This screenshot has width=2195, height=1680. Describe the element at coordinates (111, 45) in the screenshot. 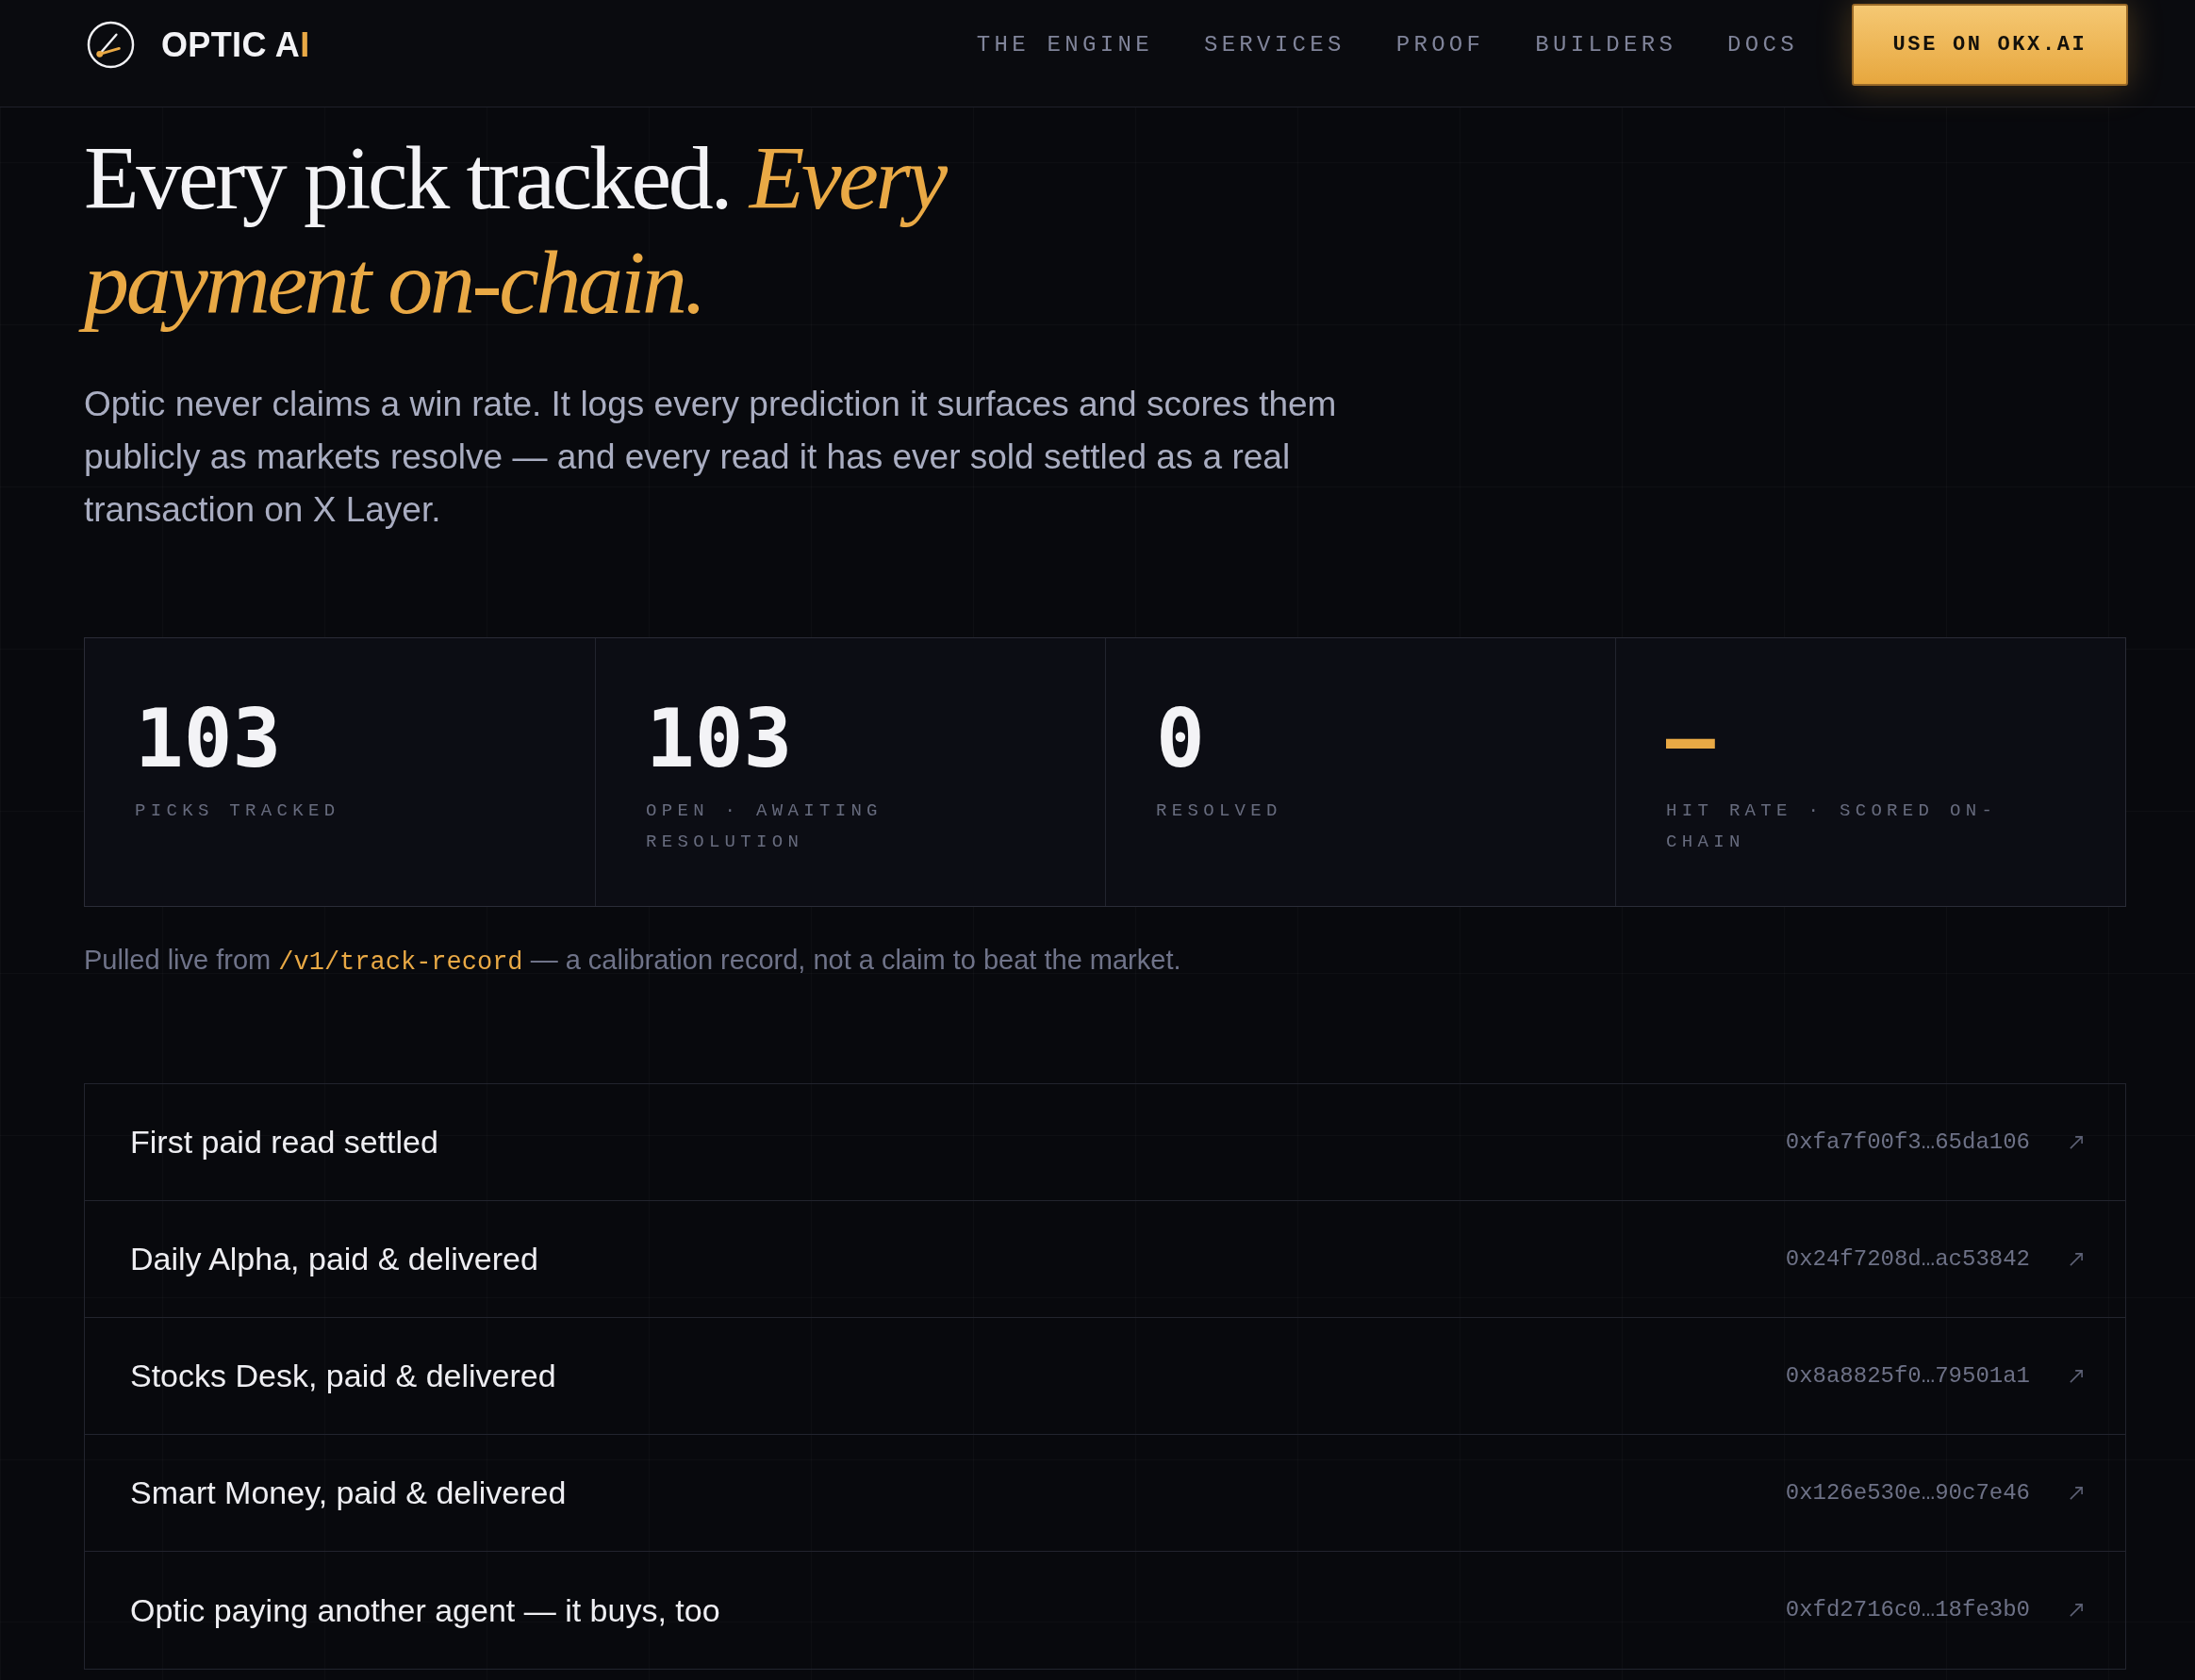

I see `gauge-logo-icon` at that location.